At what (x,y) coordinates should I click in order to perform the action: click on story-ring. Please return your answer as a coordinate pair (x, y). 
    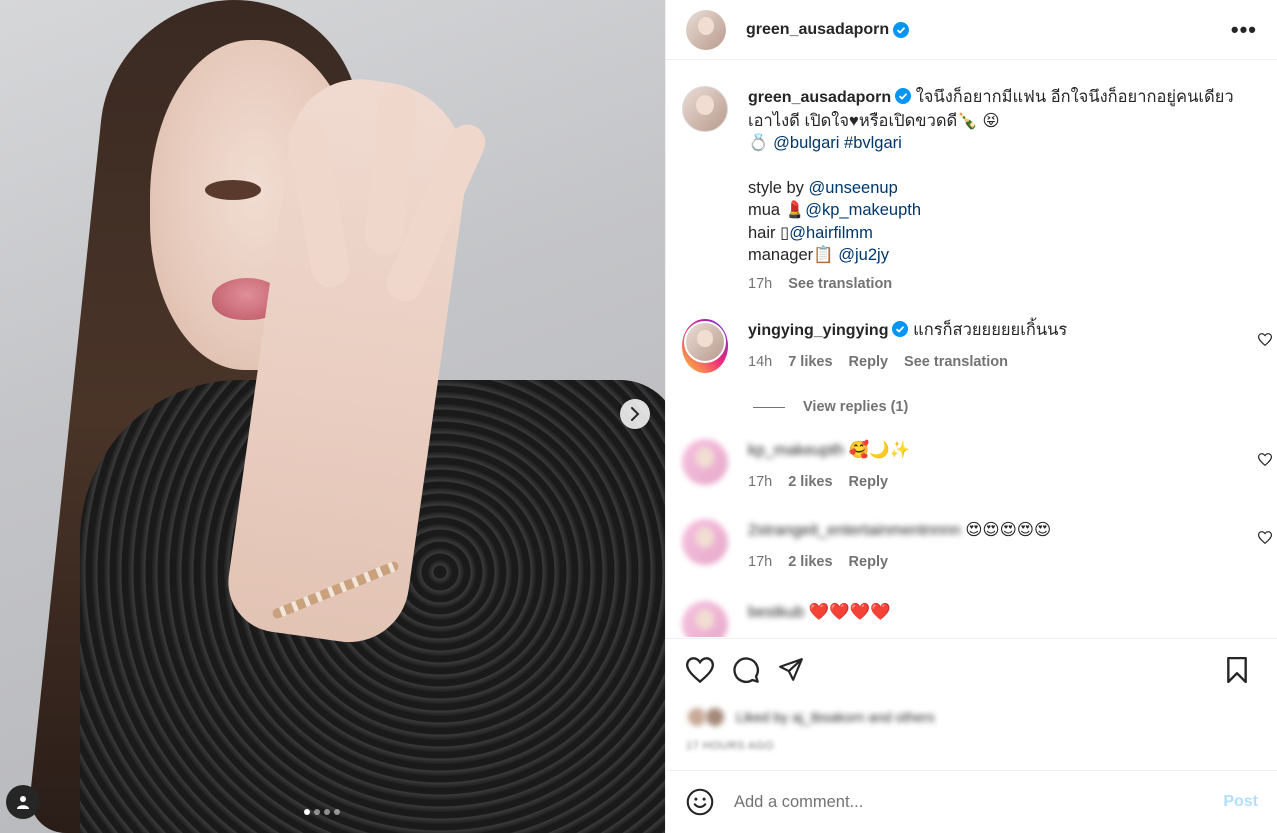
    Looking at the image, I should click on (705, 346).